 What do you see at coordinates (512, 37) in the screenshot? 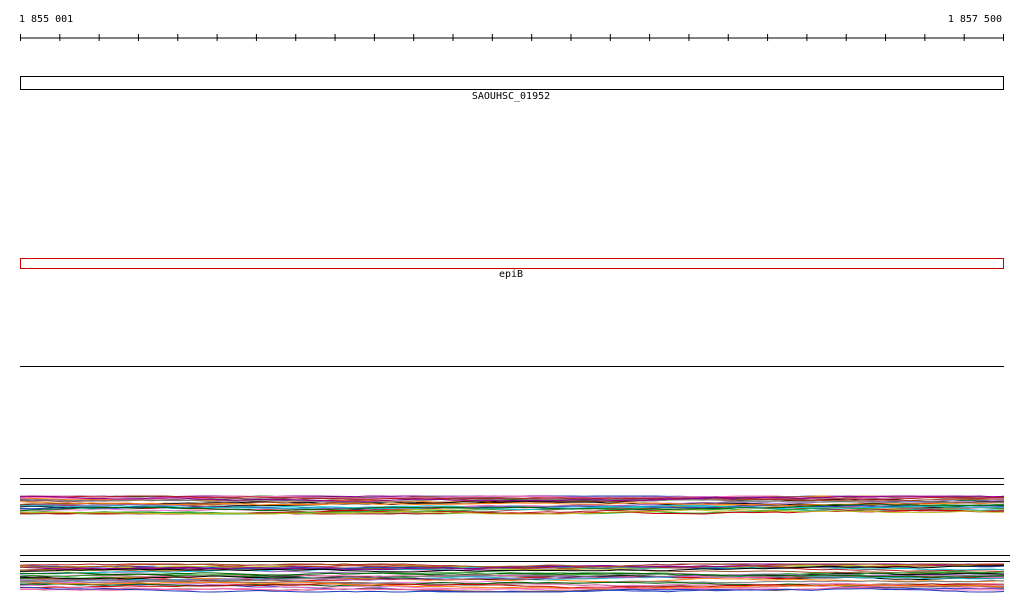
I see `coordinate-ruler` at bounding box center [512, 37].